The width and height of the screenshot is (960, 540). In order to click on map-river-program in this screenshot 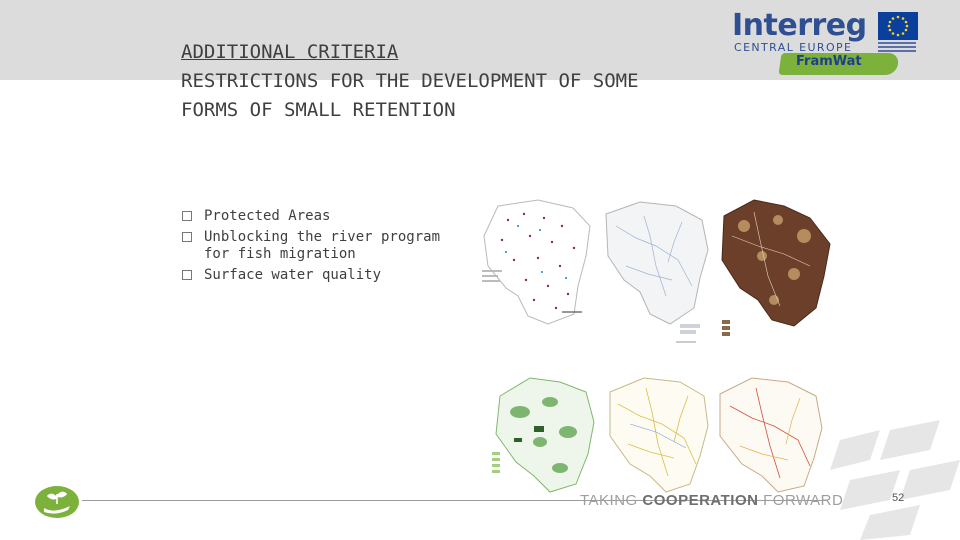, I will do `click(657, 272)`.